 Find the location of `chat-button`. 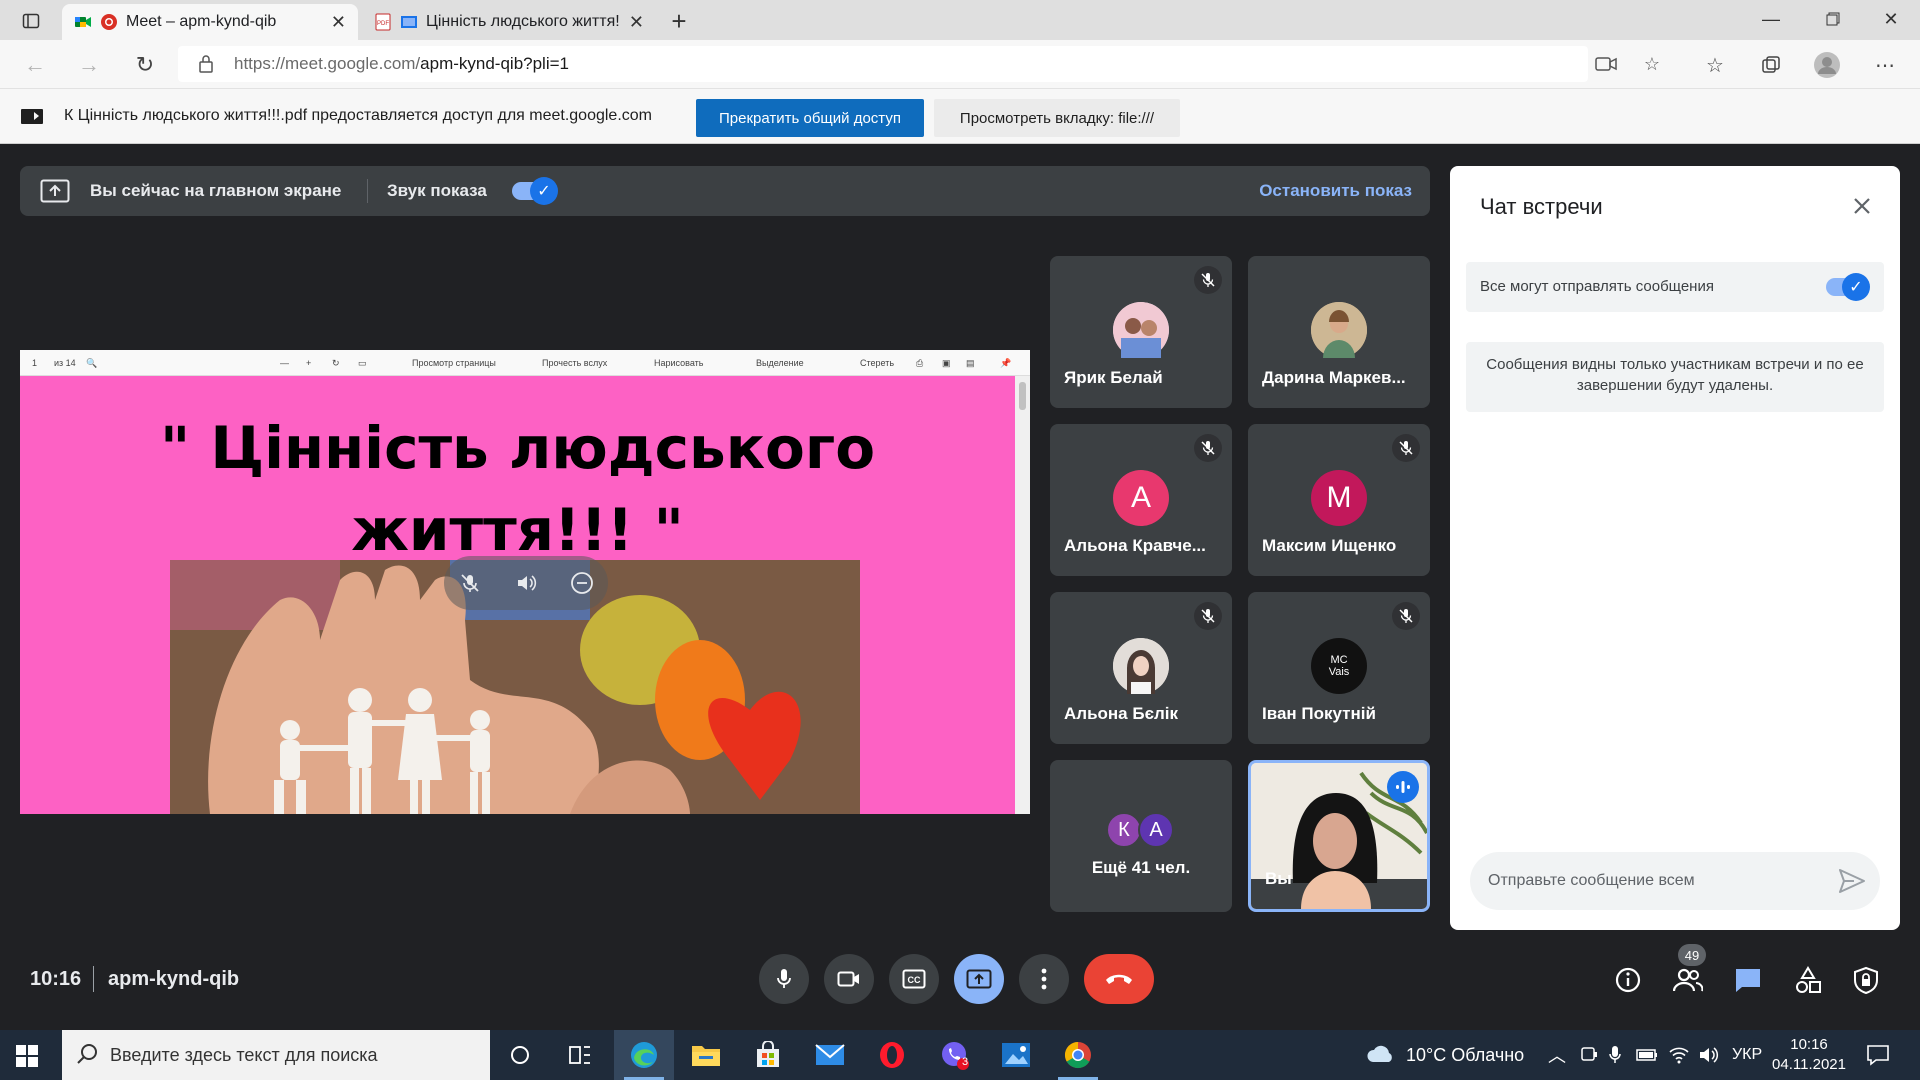

chat-button is located at coordinates (1748, 980).